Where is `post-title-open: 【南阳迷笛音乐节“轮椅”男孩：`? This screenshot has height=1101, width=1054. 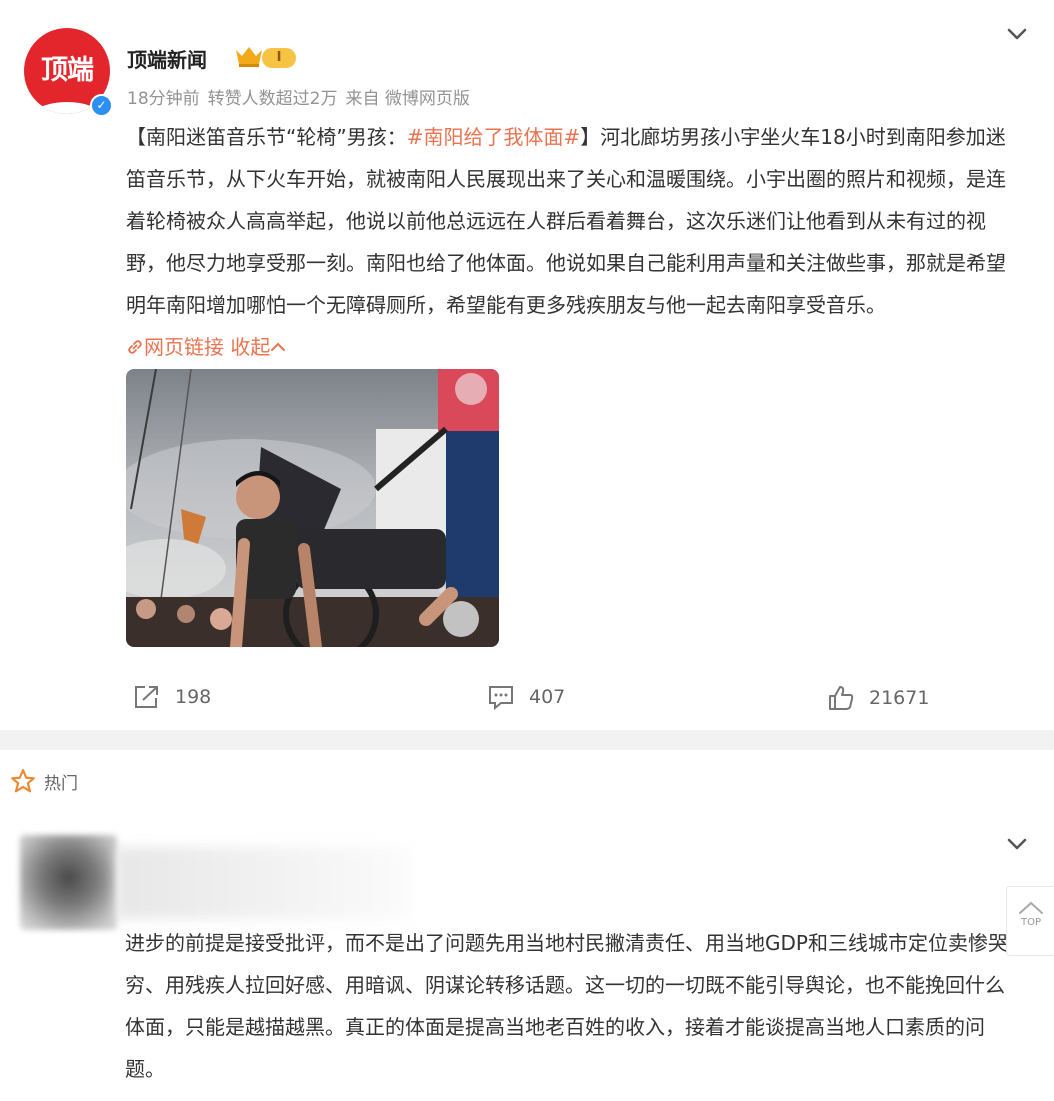 post-title-open: 【南阳迷笛音乐节“轮椅”男孩： is located at coordinates (266, 137).